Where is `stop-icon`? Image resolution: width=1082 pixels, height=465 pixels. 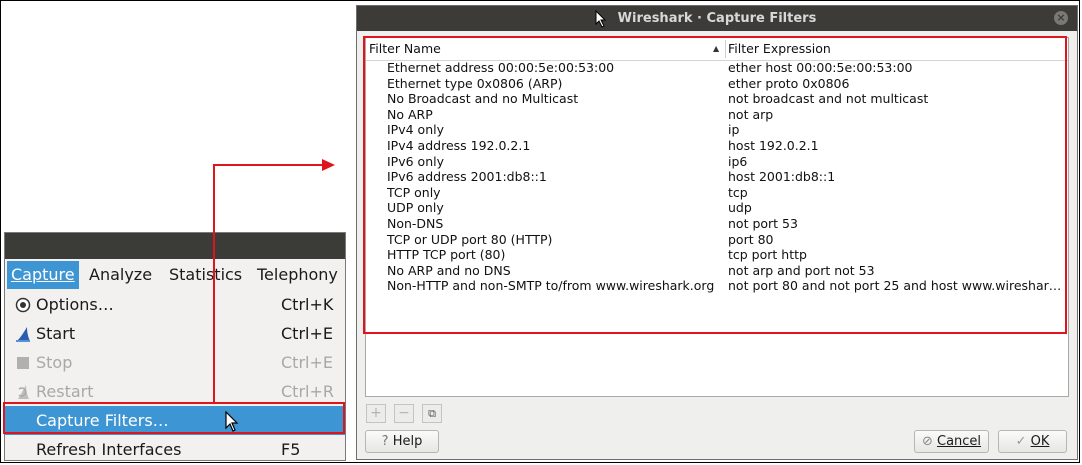
stop-icon is located at coordinates (23, 363).